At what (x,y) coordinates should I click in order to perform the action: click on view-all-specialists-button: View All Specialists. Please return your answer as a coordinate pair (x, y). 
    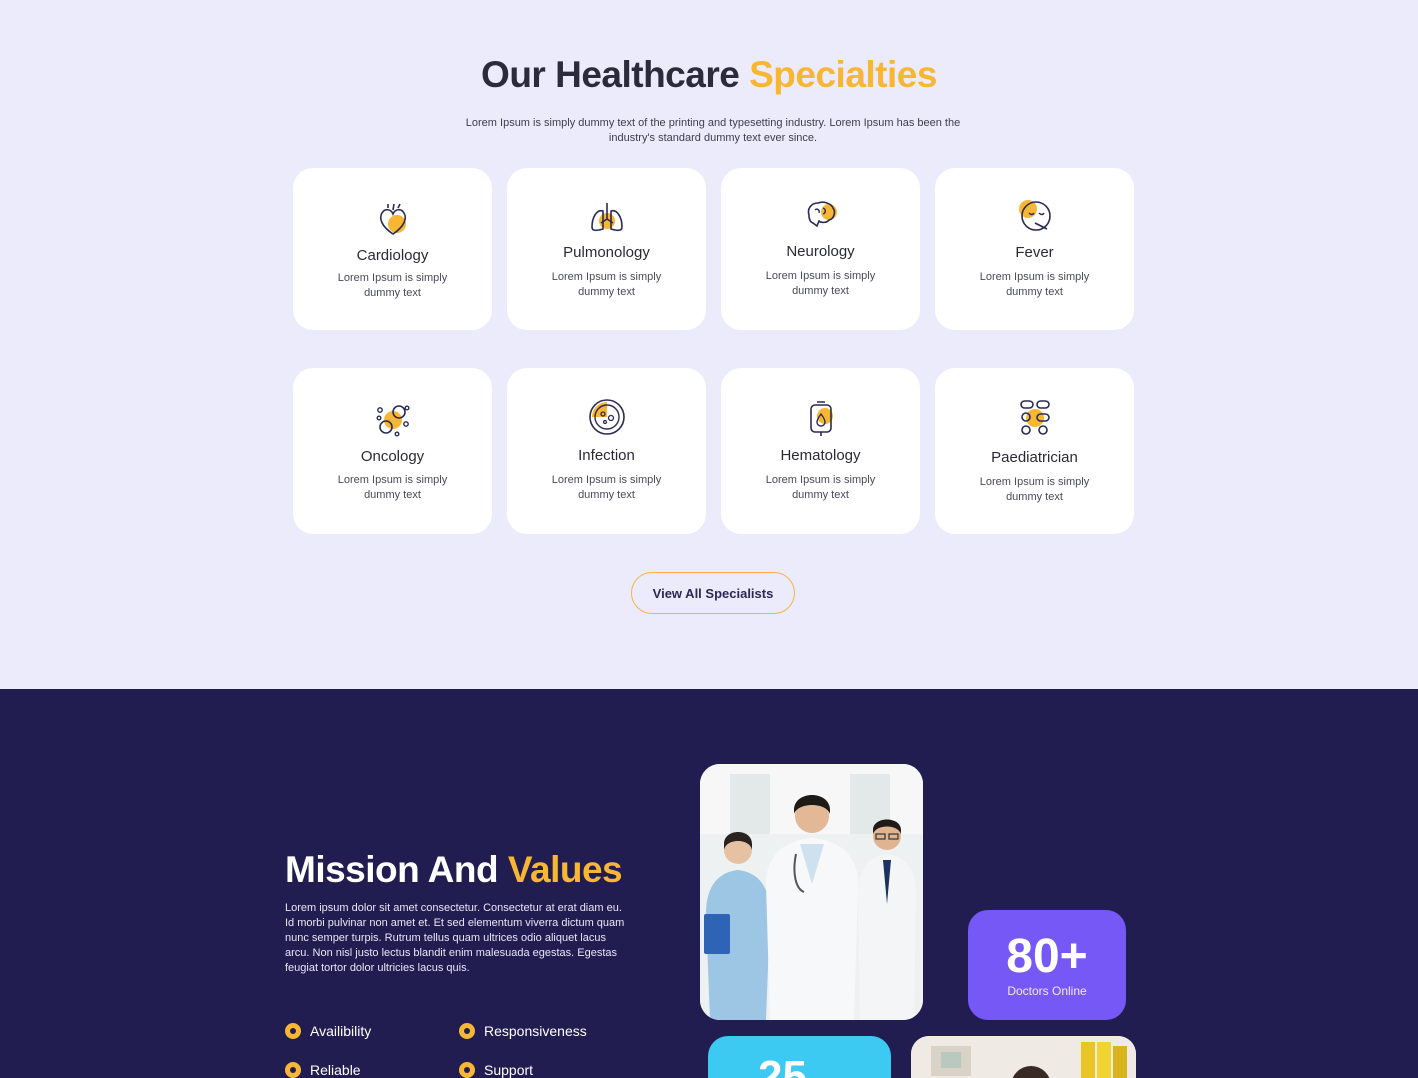
    Looking at the image, I should click on (713, 593).